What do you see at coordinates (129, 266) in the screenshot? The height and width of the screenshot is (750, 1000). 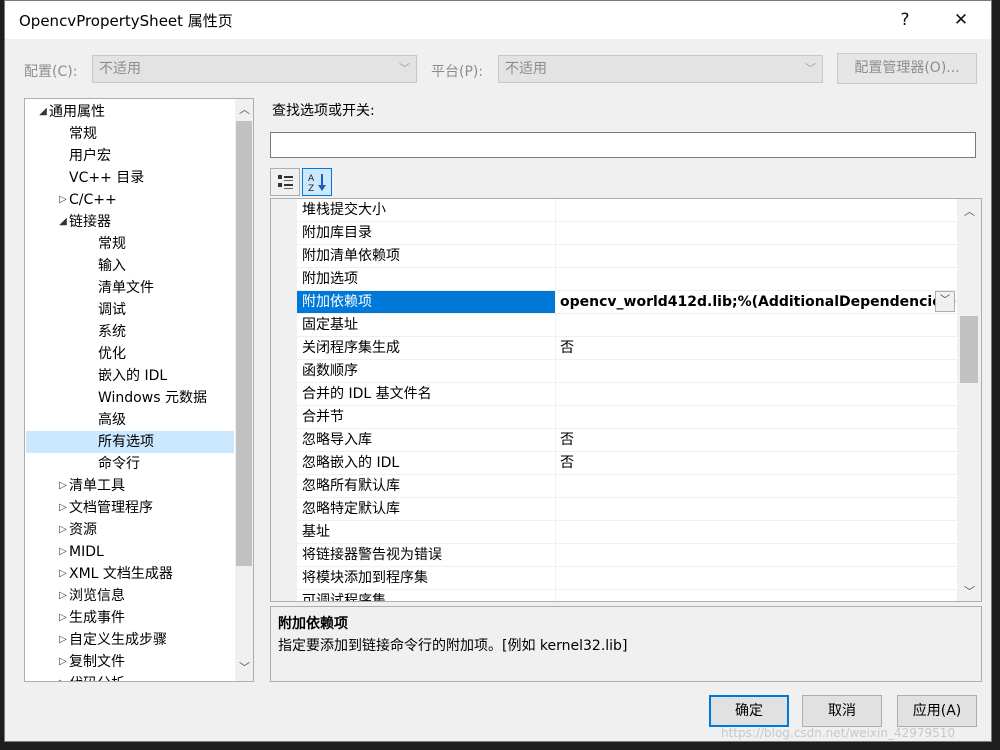 I see `tree-item: 输入` at bounding box center [129, 266].